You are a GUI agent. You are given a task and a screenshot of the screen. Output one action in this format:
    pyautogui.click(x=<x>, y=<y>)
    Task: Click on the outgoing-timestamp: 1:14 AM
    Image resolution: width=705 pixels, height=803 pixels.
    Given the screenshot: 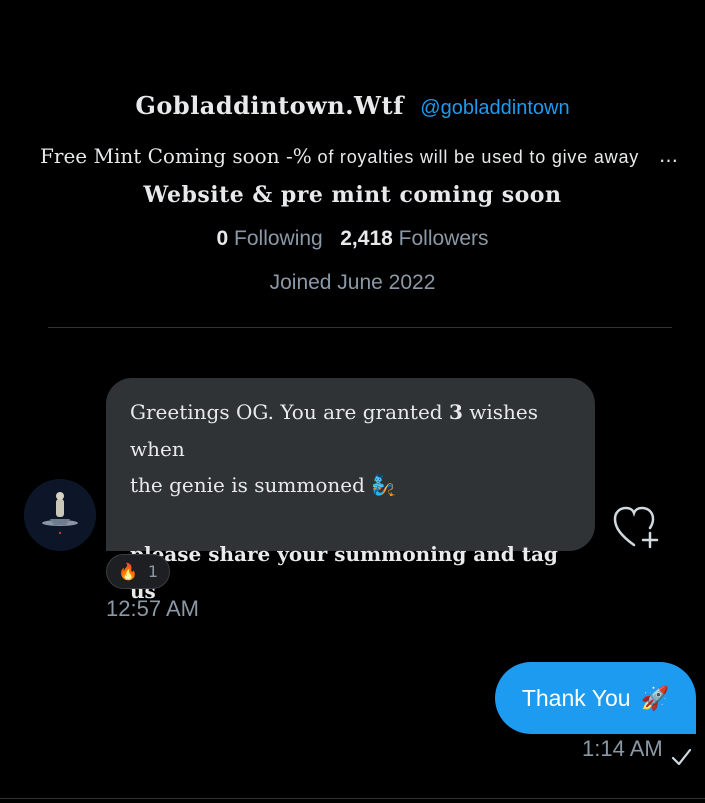 What is the action you would take?
    pyautogui.click(x=622, y=748)
    